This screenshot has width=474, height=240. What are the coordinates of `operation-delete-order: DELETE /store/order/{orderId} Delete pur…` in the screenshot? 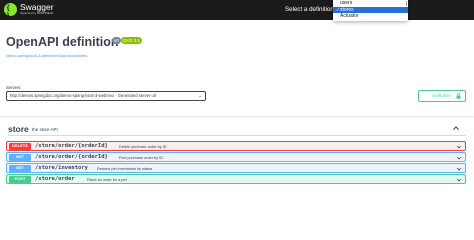 It's located at (236, 146).